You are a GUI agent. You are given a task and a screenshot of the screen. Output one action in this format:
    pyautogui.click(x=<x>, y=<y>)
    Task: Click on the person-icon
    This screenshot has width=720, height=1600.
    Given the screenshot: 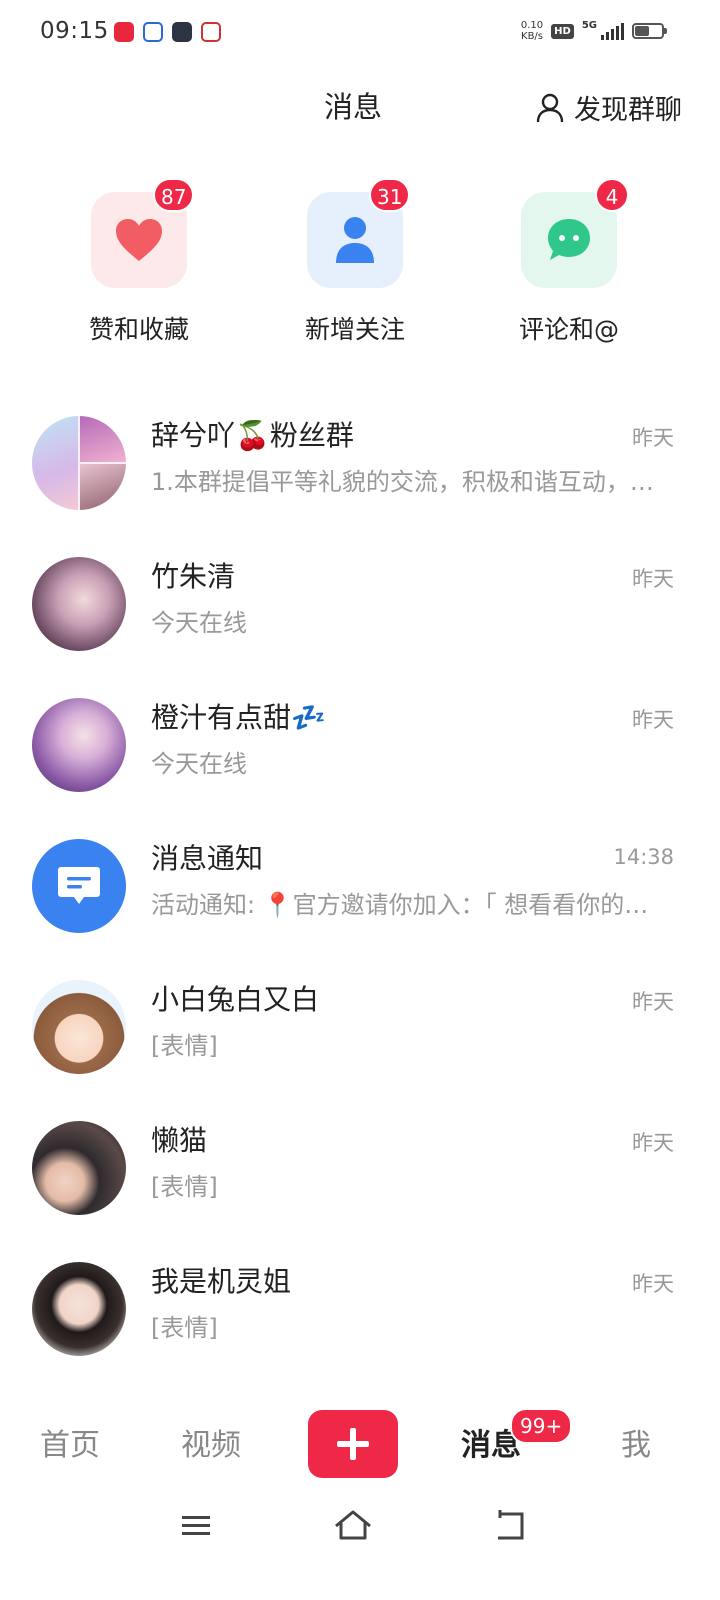 What is the action you would take?
    pyautogui.click(x=355, y=240)
    